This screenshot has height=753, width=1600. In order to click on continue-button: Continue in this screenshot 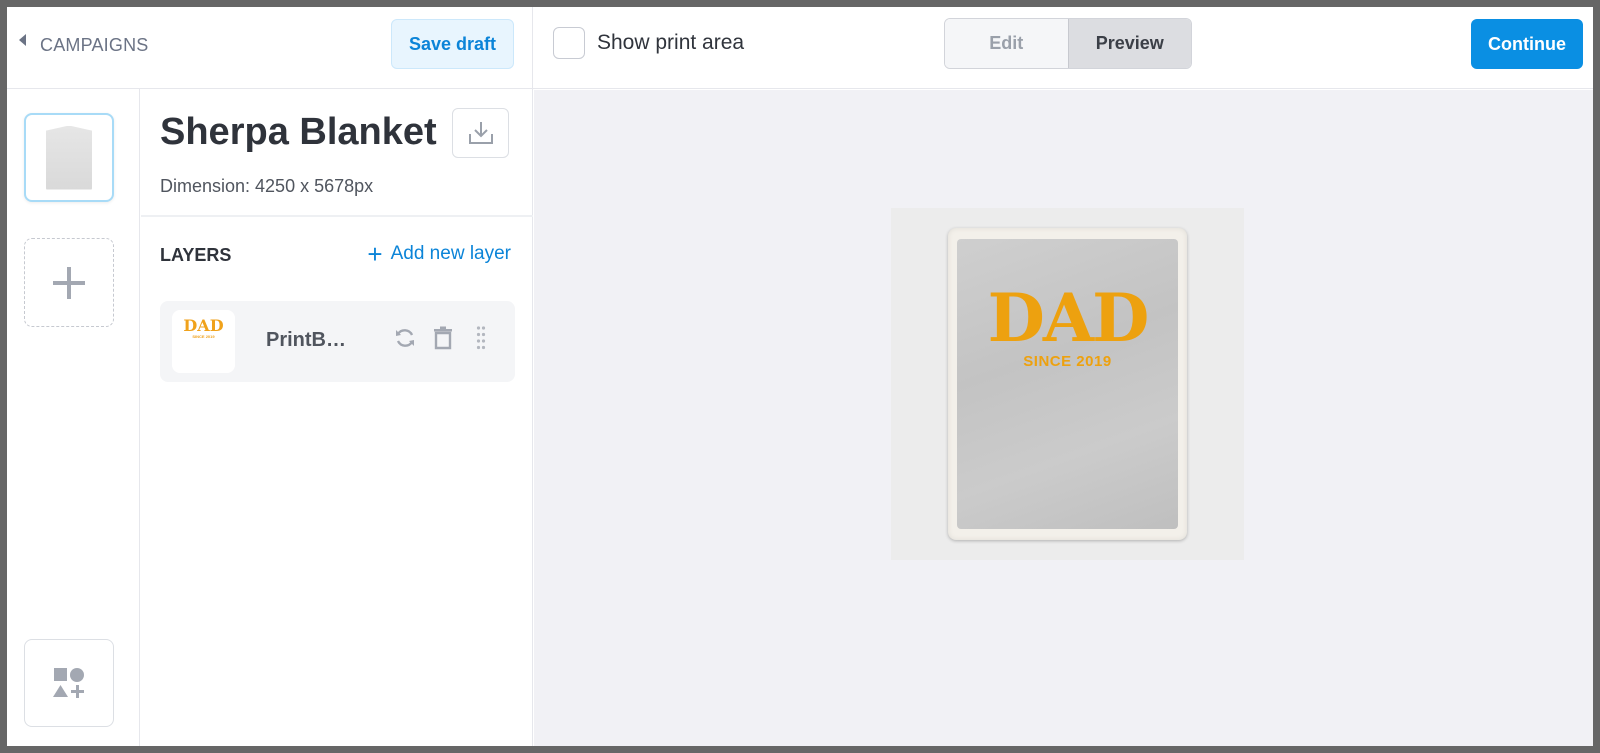, I will do `click(1527, 44)`.